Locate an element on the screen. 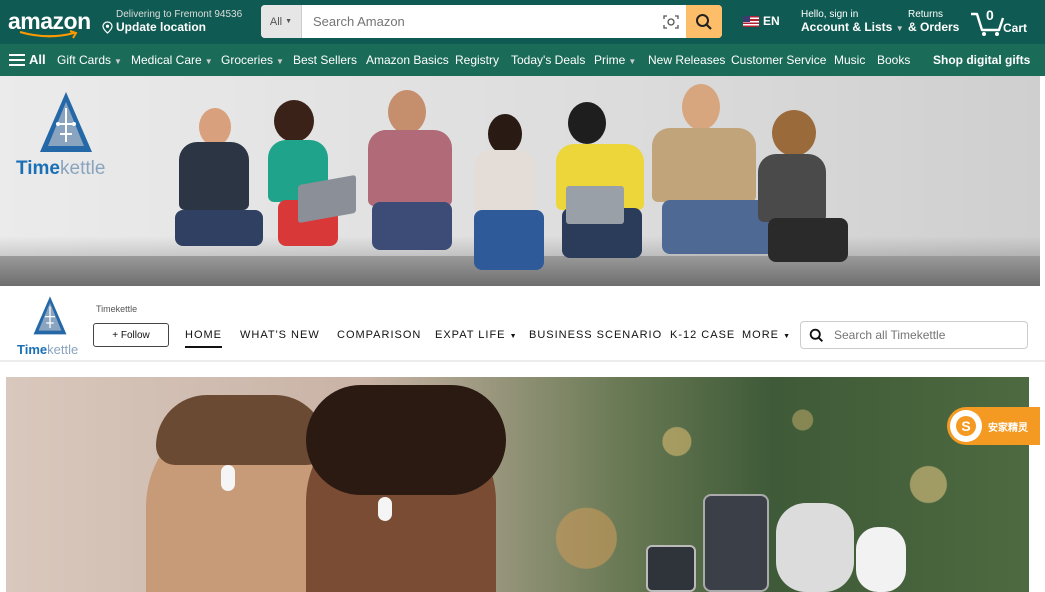 The width and height of the screenshot is (1045, 592). store-logo: Timekettle is located at coordinates (51, 324).